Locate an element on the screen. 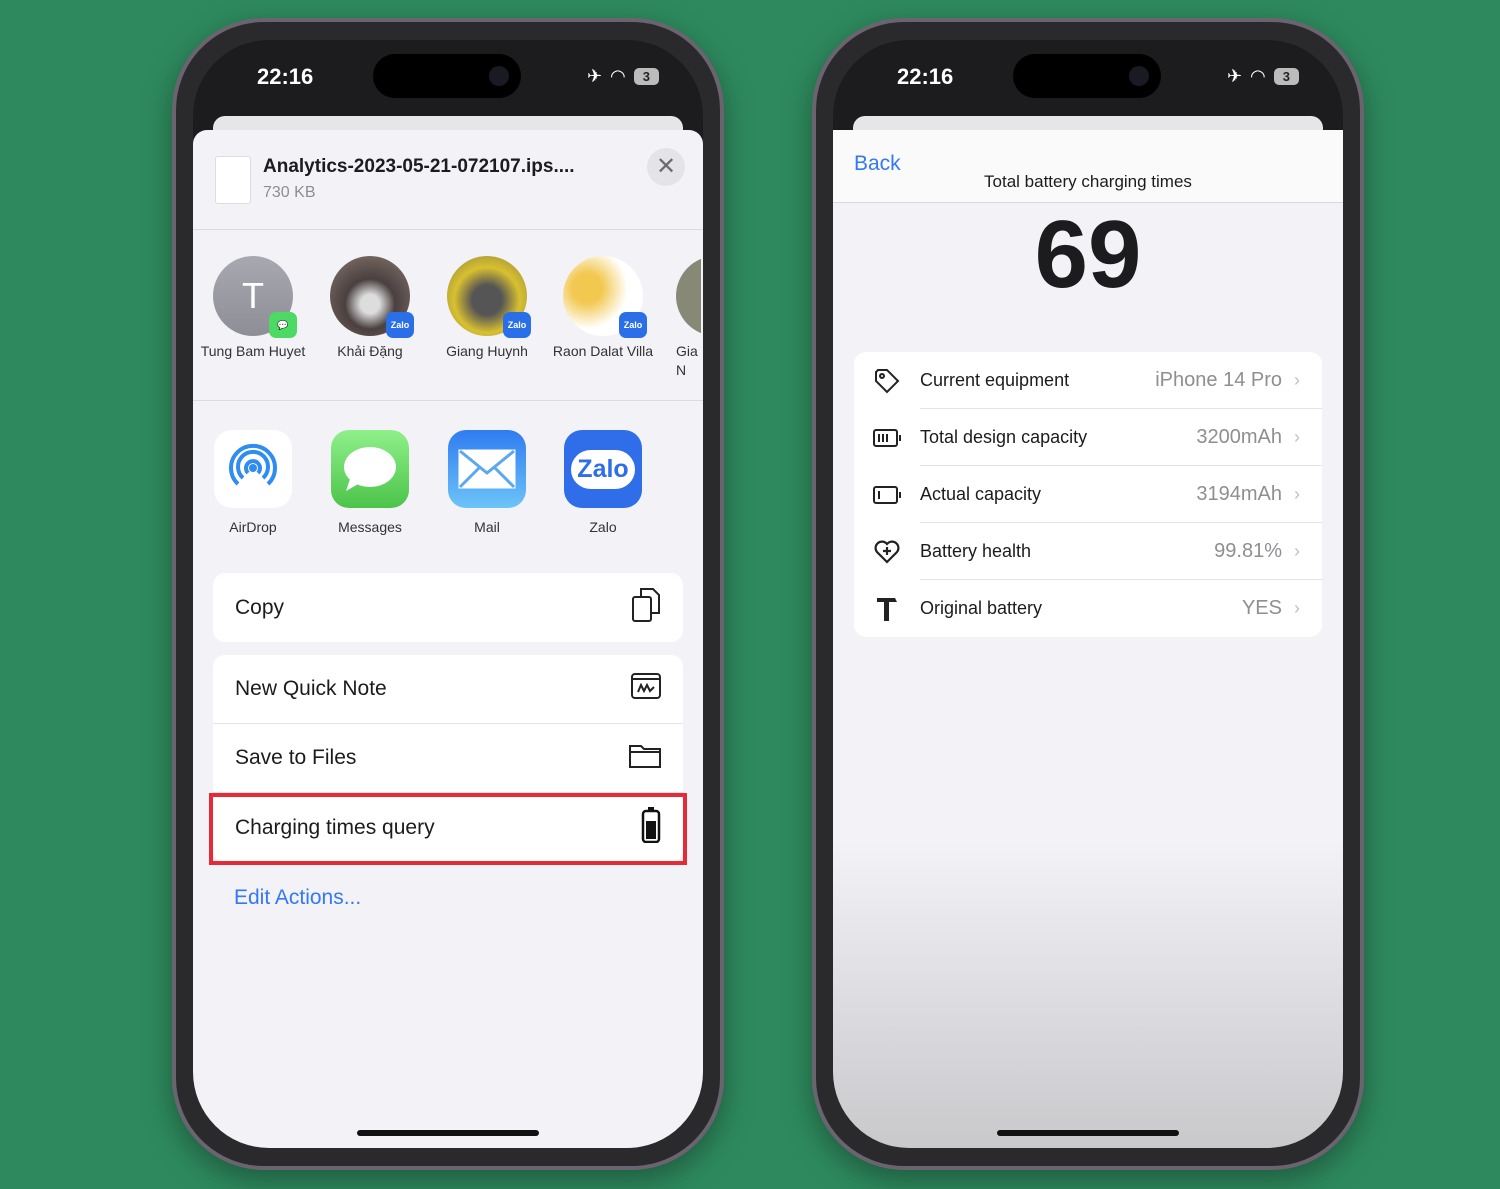 The width and height of the screenshot is (1500, 1189). airdrop-icon is located at coordinates (253, 469).